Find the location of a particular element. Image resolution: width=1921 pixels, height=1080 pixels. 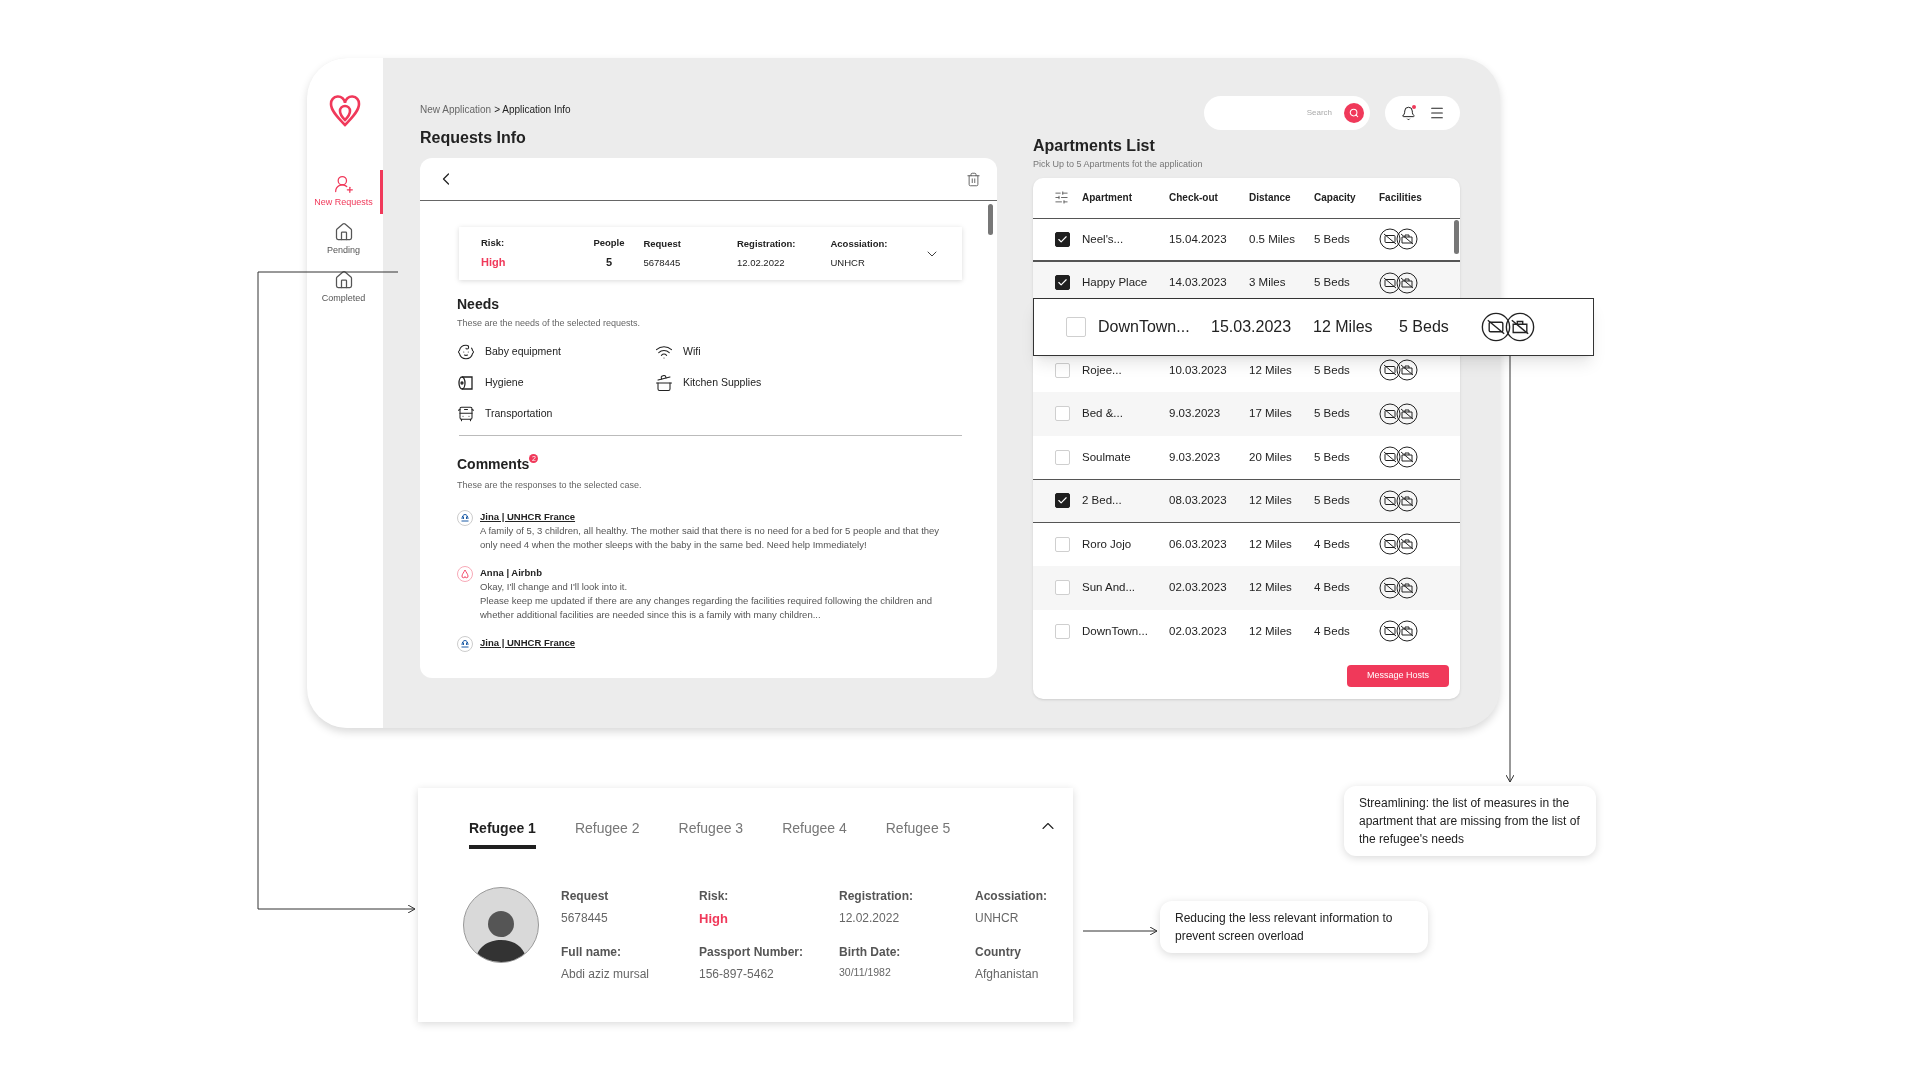

table-row: Soulmate 9.03.2023 20 Miles 5 Beds is located at coordinates (1246, 457).